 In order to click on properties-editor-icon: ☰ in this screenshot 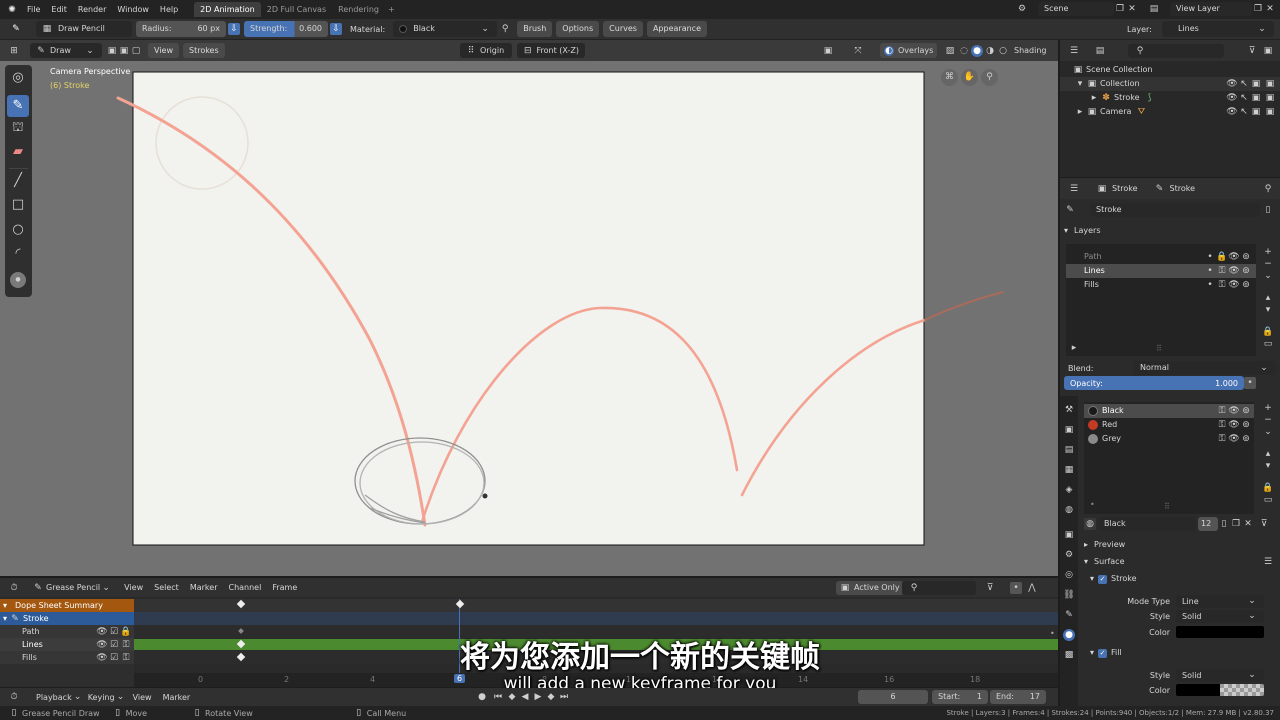, I will do `click(1074, 189)`.